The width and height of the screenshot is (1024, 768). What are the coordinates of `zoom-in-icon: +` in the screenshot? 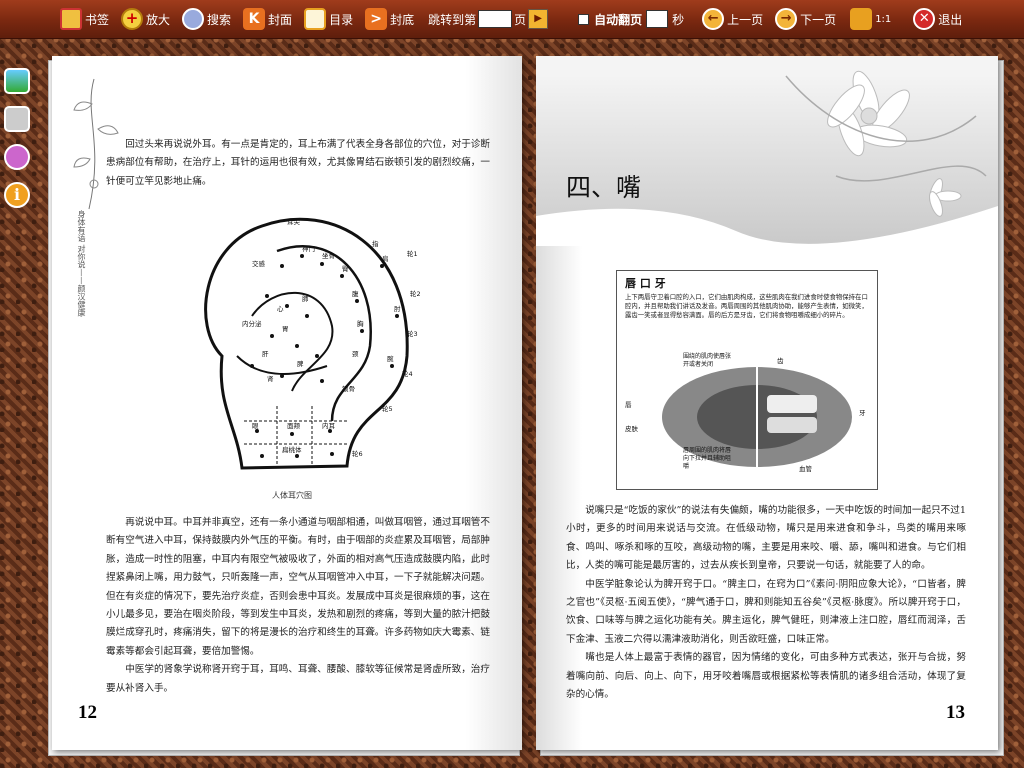 It's located at (132, 19).